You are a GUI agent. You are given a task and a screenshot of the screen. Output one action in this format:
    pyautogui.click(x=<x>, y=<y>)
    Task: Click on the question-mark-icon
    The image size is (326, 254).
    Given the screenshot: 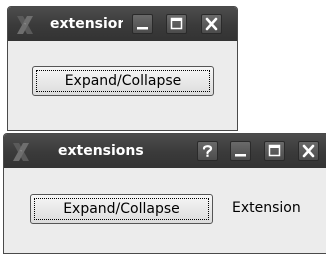 What is the action you would take?
    pyautogui.click(x=207, y=151)
    